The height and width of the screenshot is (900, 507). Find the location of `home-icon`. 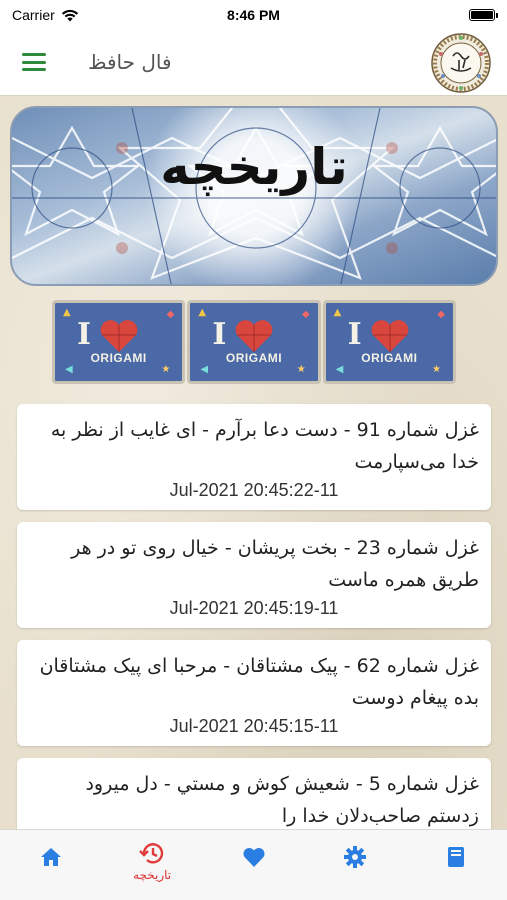

home-icon is located at coordinates (50, 857).